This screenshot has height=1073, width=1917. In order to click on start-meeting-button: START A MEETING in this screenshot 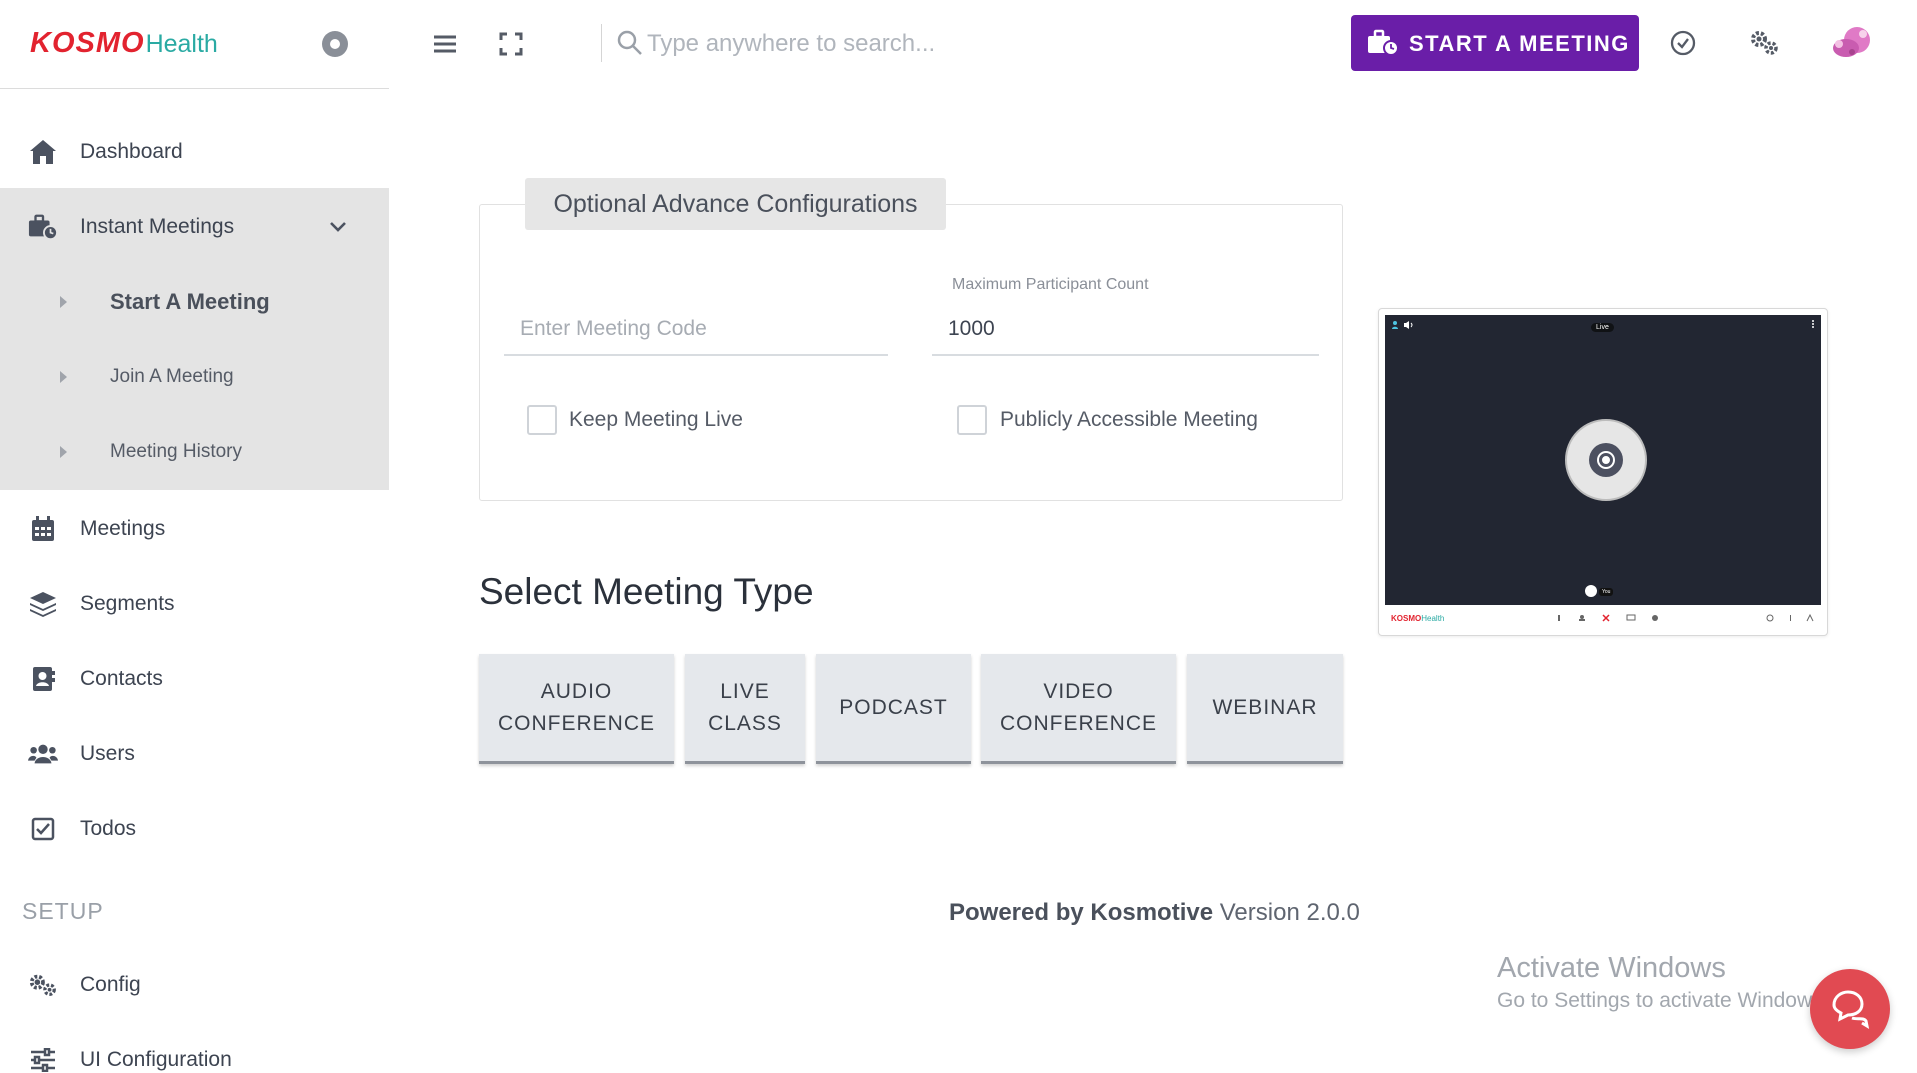, I will do `click(1495, 43)`.